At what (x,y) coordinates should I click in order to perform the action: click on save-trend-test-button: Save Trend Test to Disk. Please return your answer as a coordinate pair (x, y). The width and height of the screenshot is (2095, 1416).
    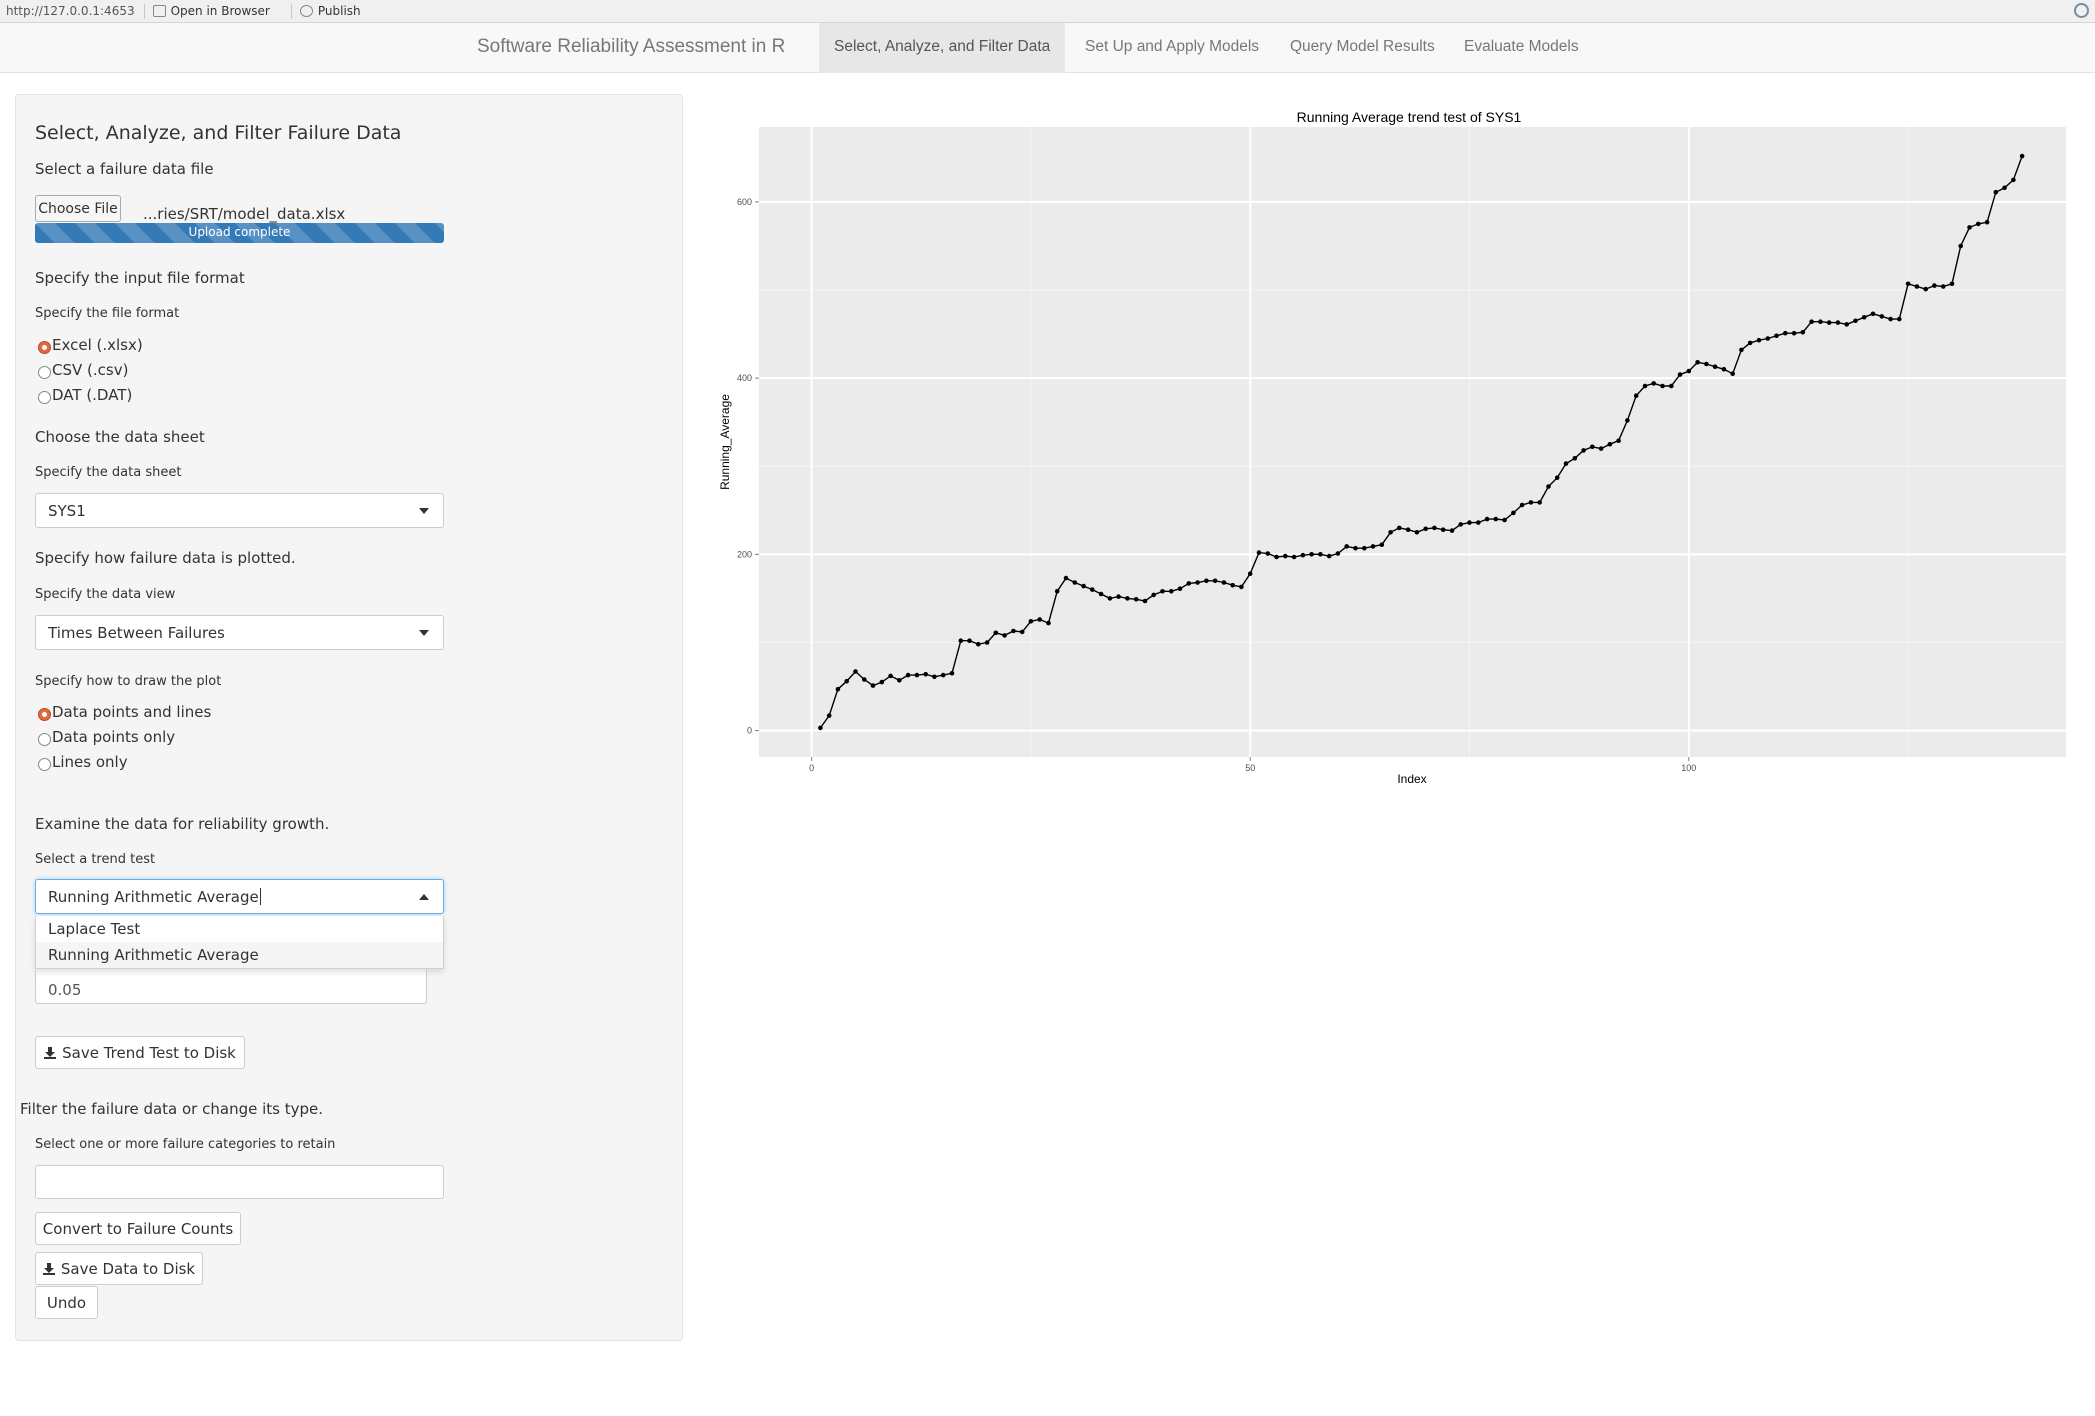
    Looking at the image, I should click on (140, 1052).